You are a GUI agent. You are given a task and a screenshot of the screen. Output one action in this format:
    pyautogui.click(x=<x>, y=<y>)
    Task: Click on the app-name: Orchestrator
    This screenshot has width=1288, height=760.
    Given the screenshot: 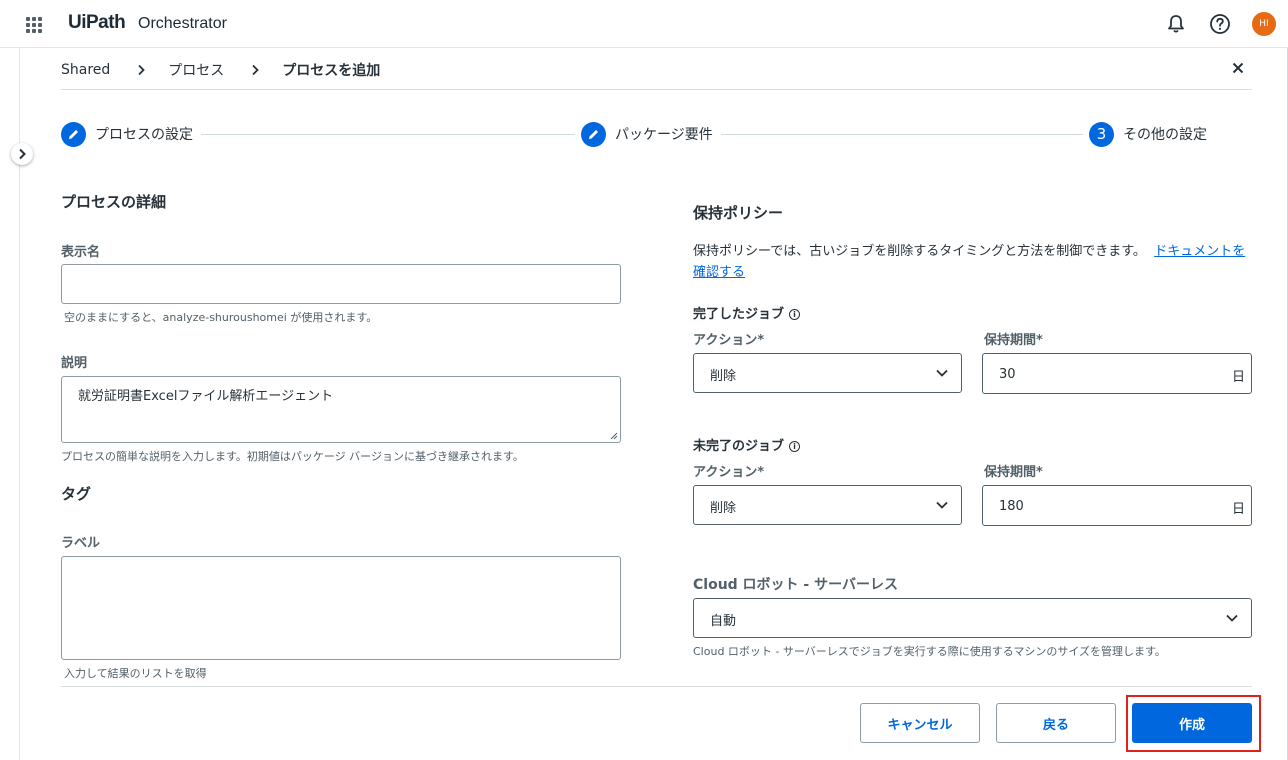 What is the action you would take?
    pyautogui.click(x=182, y=23)
    